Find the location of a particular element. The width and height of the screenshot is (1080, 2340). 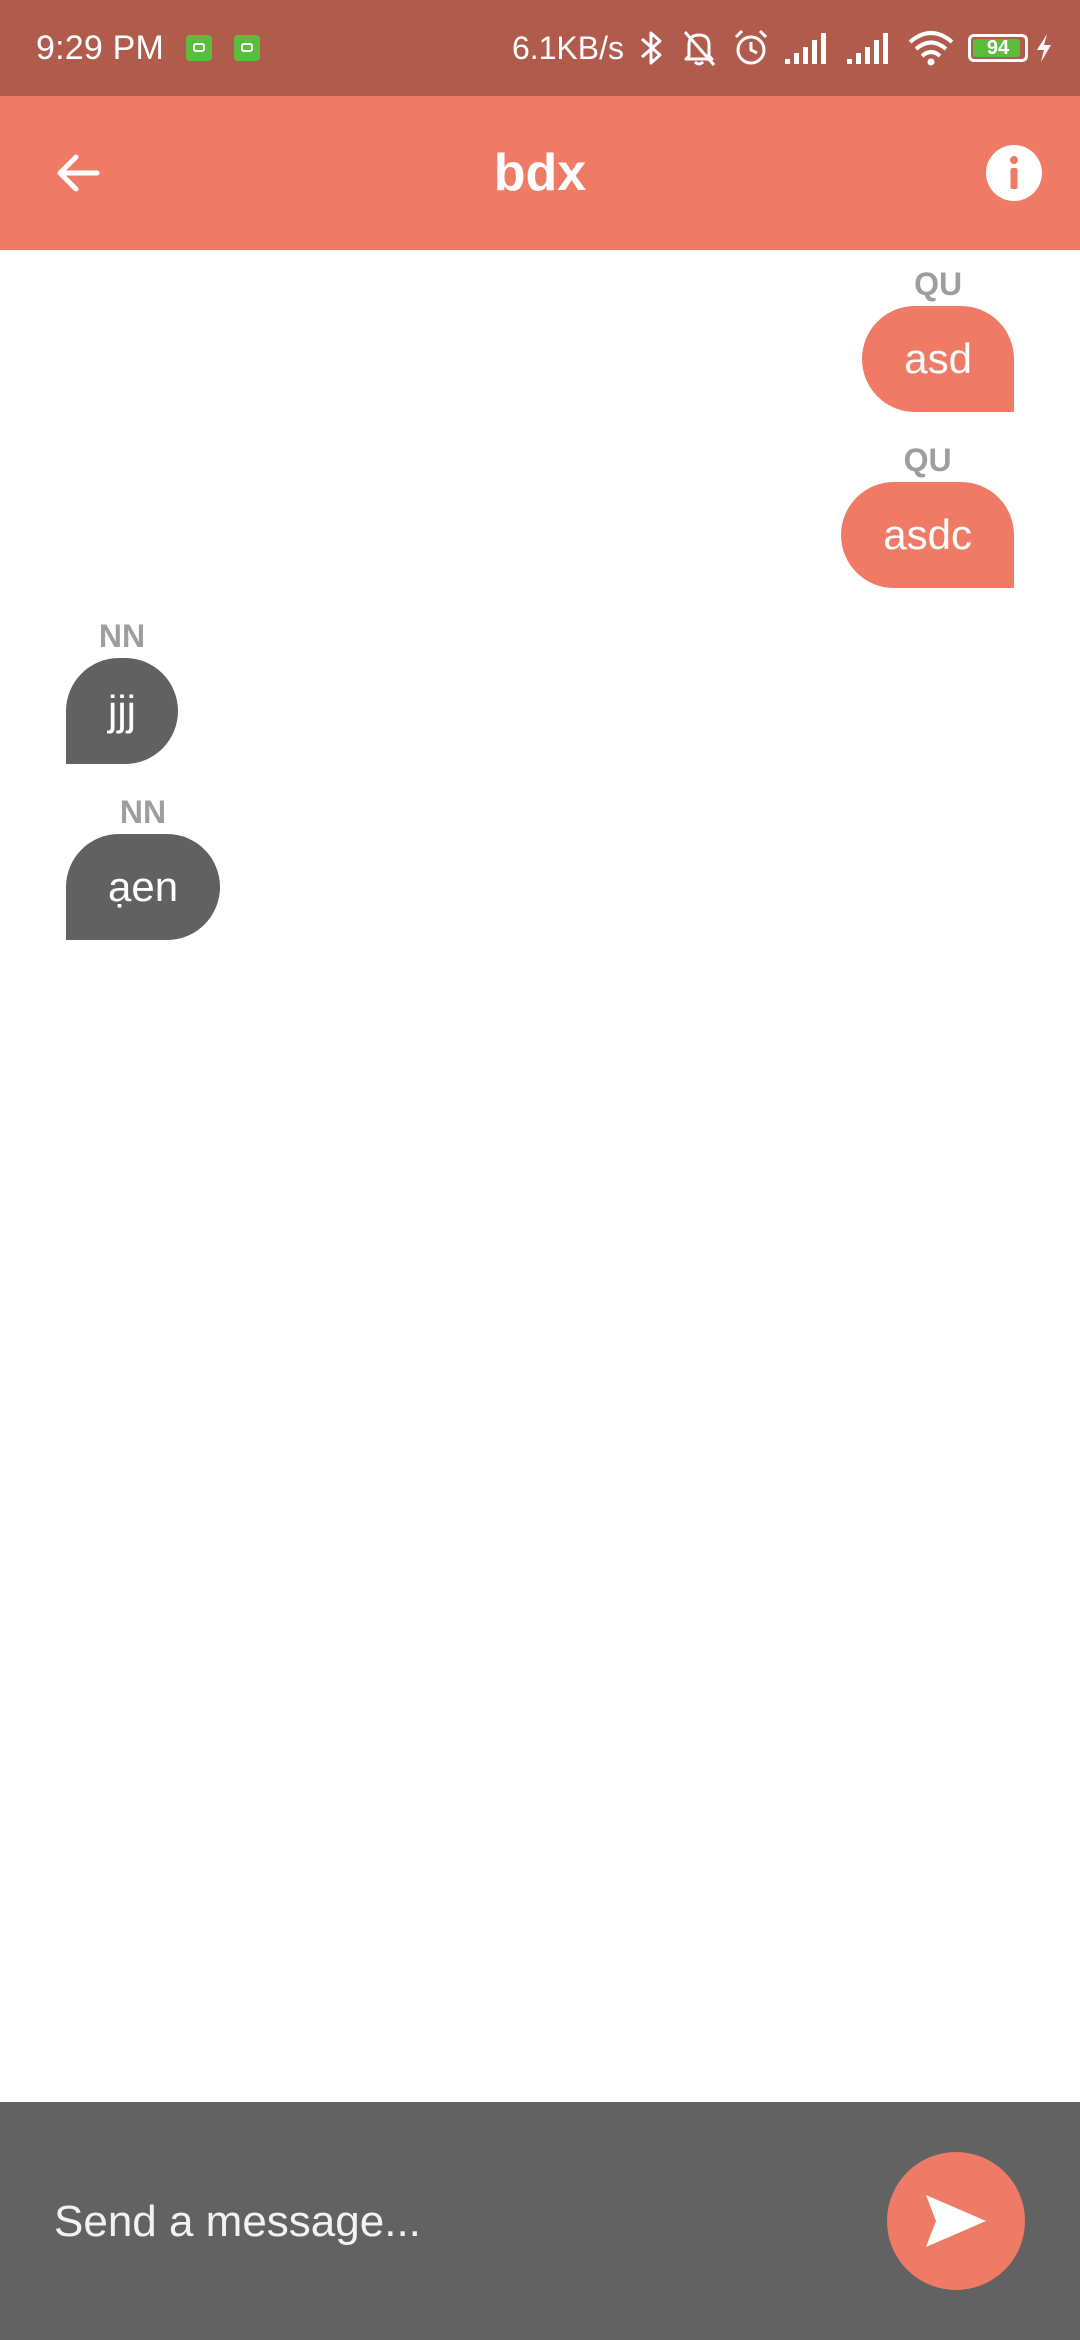

send-icon is located at coordinates (956, 2221).